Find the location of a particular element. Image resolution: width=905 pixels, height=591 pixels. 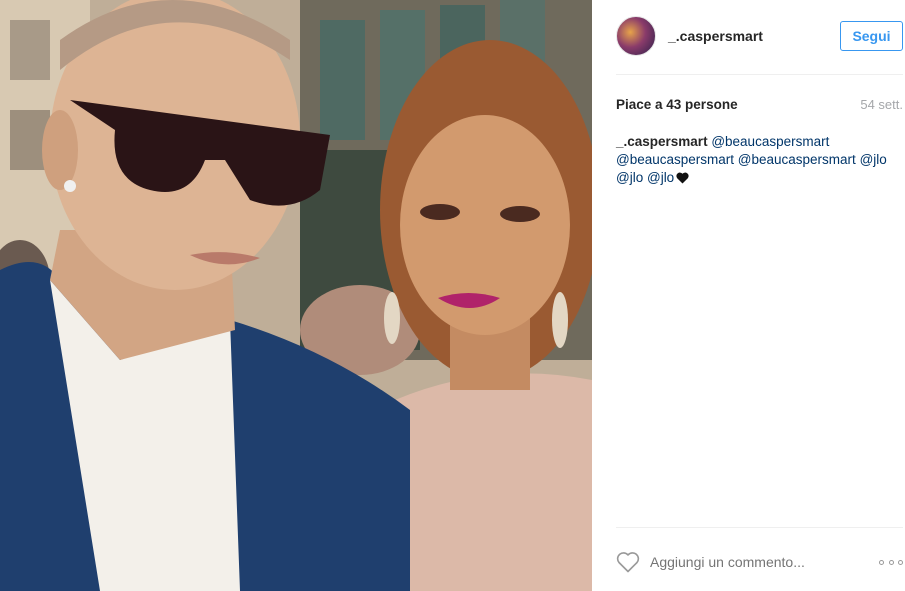

comment-row is located at coordinates (759, 562).